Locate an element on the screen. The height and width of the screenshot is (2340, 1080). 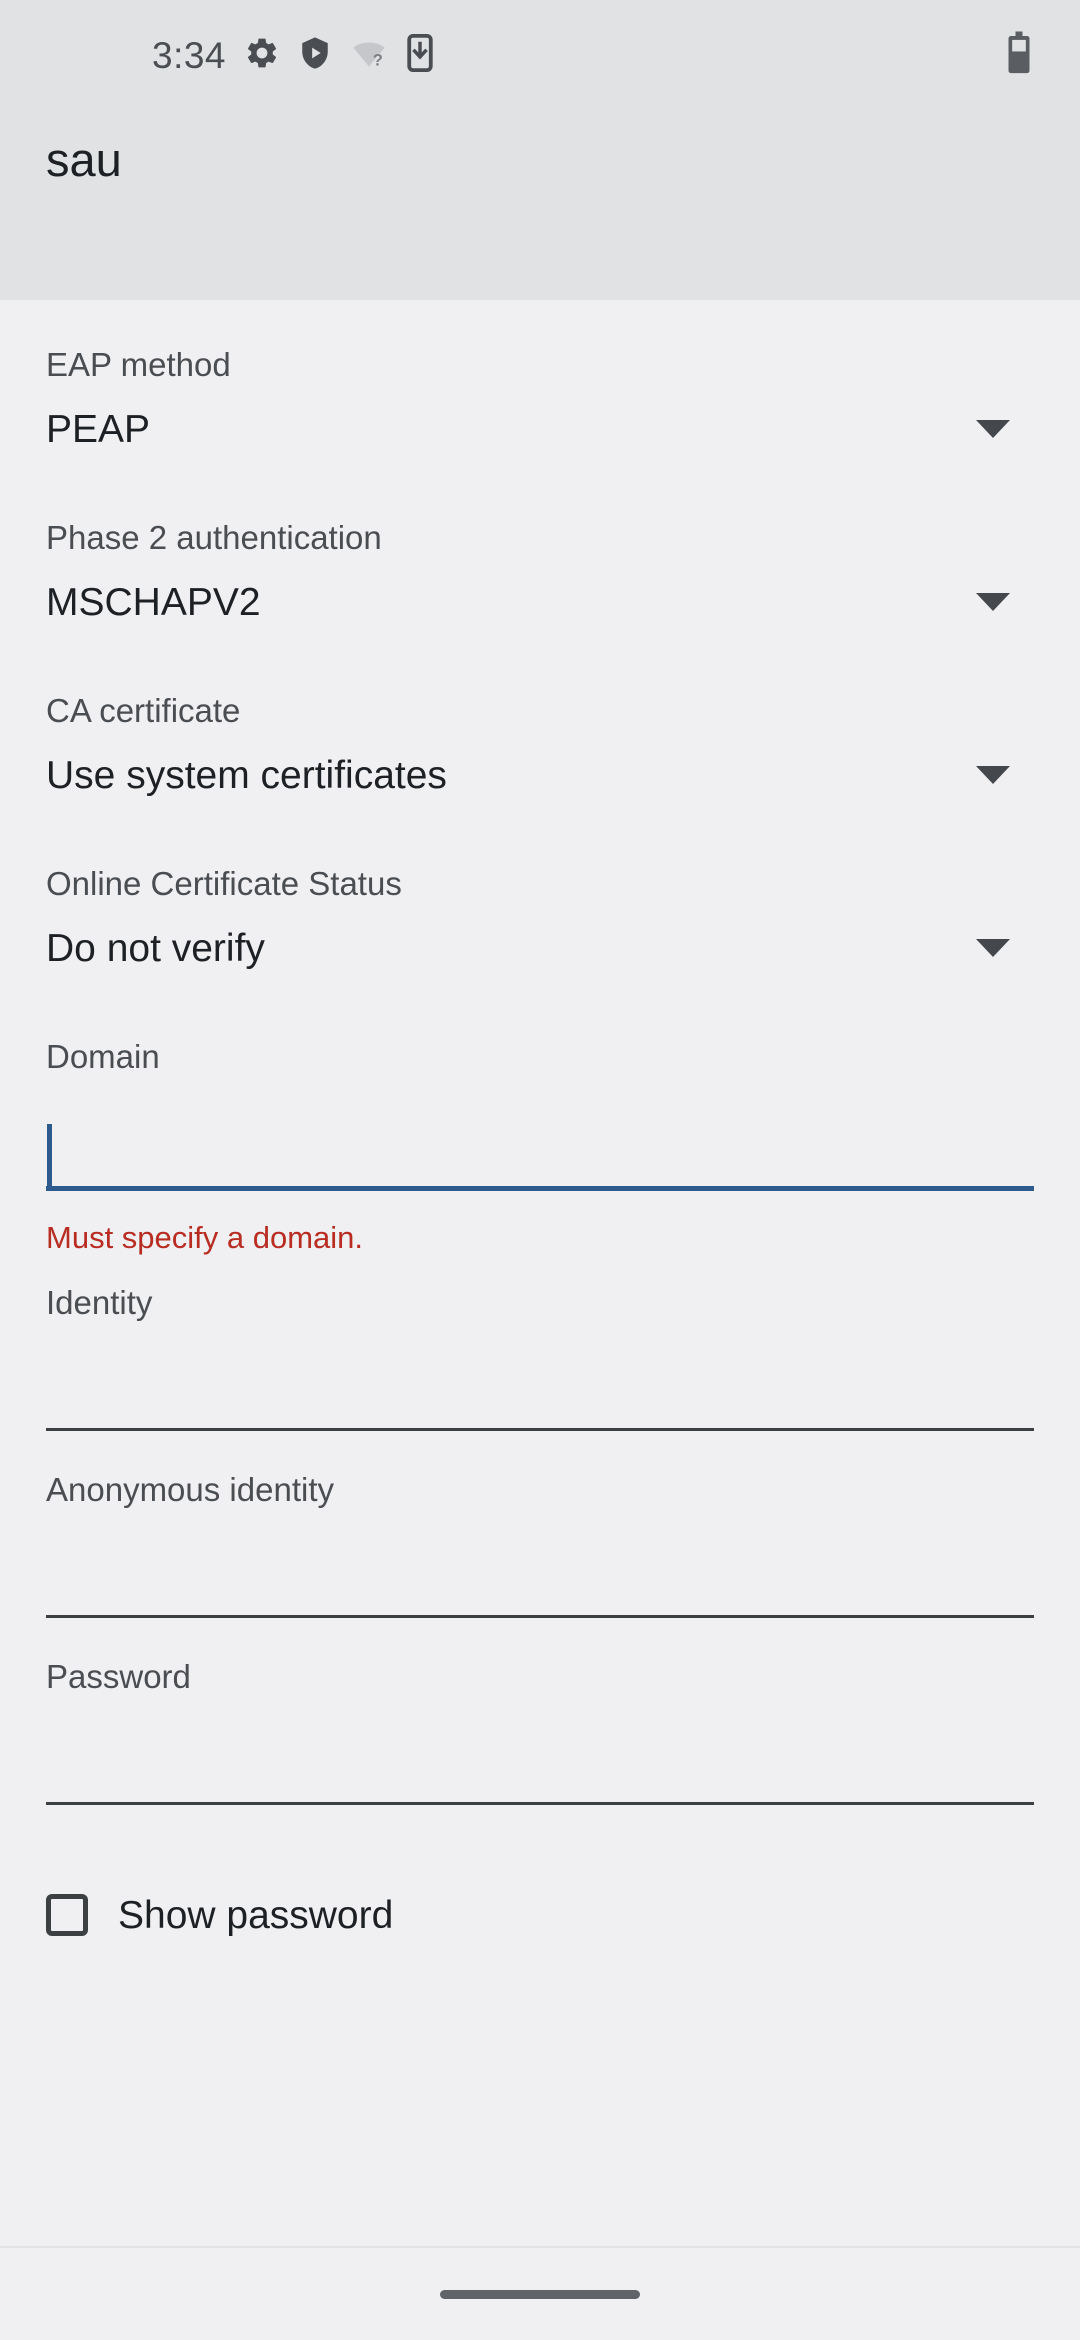
status-clock: 3:34 is located at coordinates (189, 55).